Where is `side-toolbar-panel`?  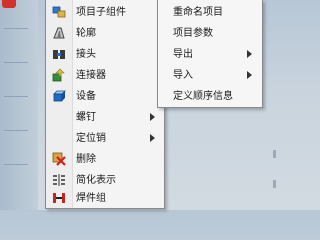 side-toolbar-panel is located at coordinates (19, 105).